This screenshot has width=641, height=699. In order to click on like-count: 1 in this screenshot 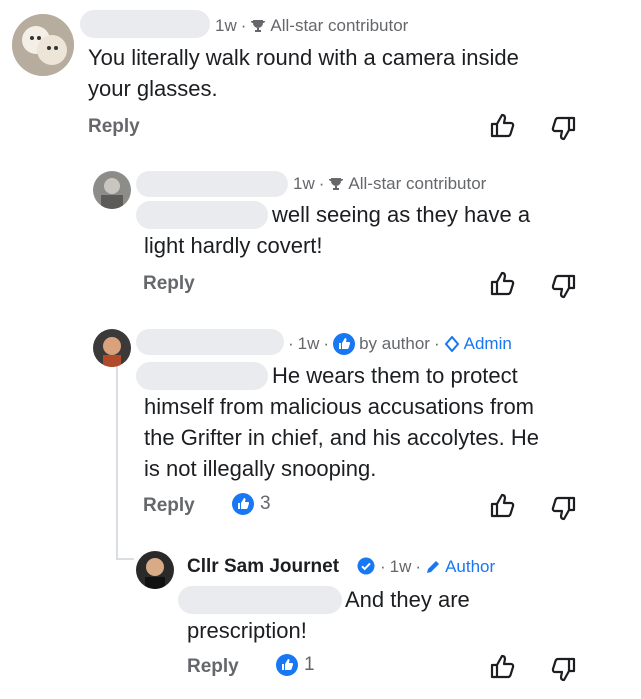, I will do `click(309, 664)`.